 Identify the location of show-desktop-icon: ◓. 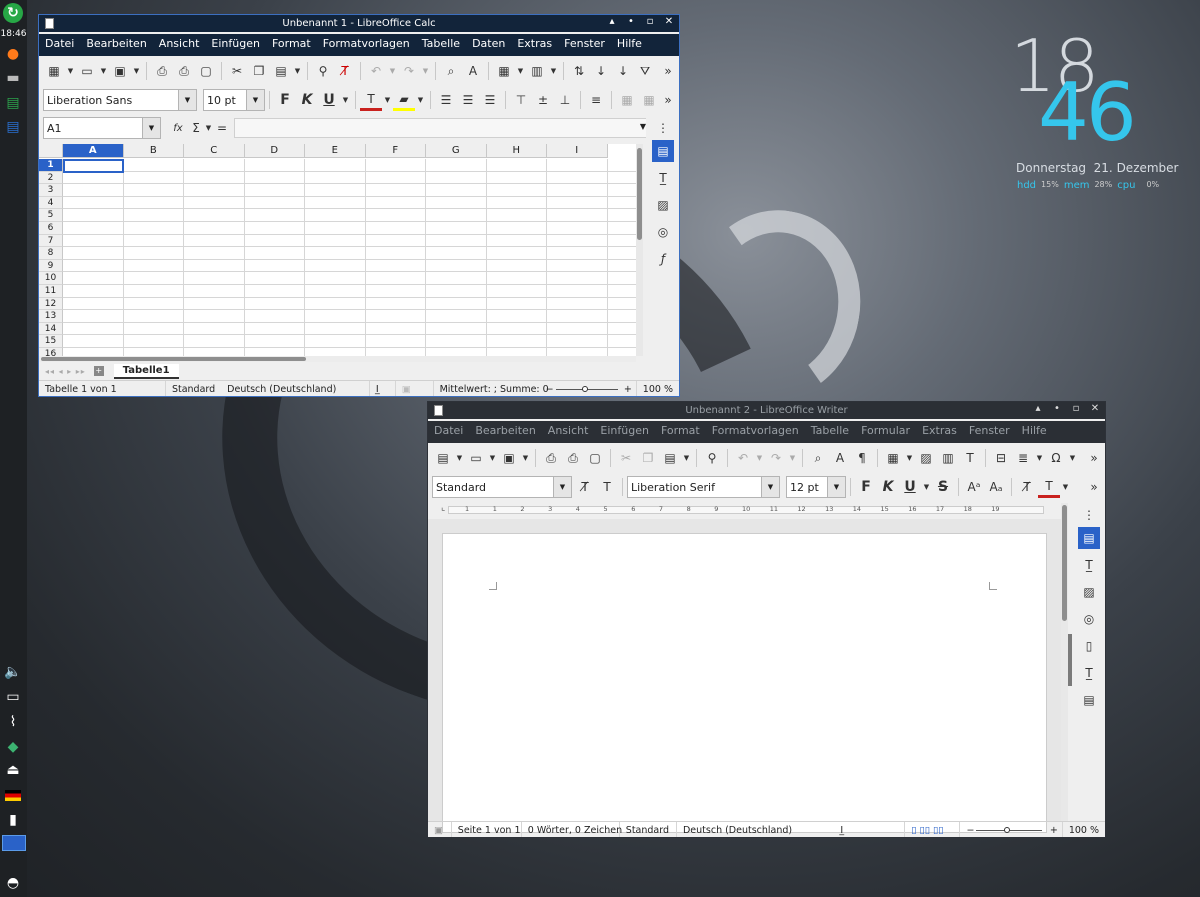
(13, 883).